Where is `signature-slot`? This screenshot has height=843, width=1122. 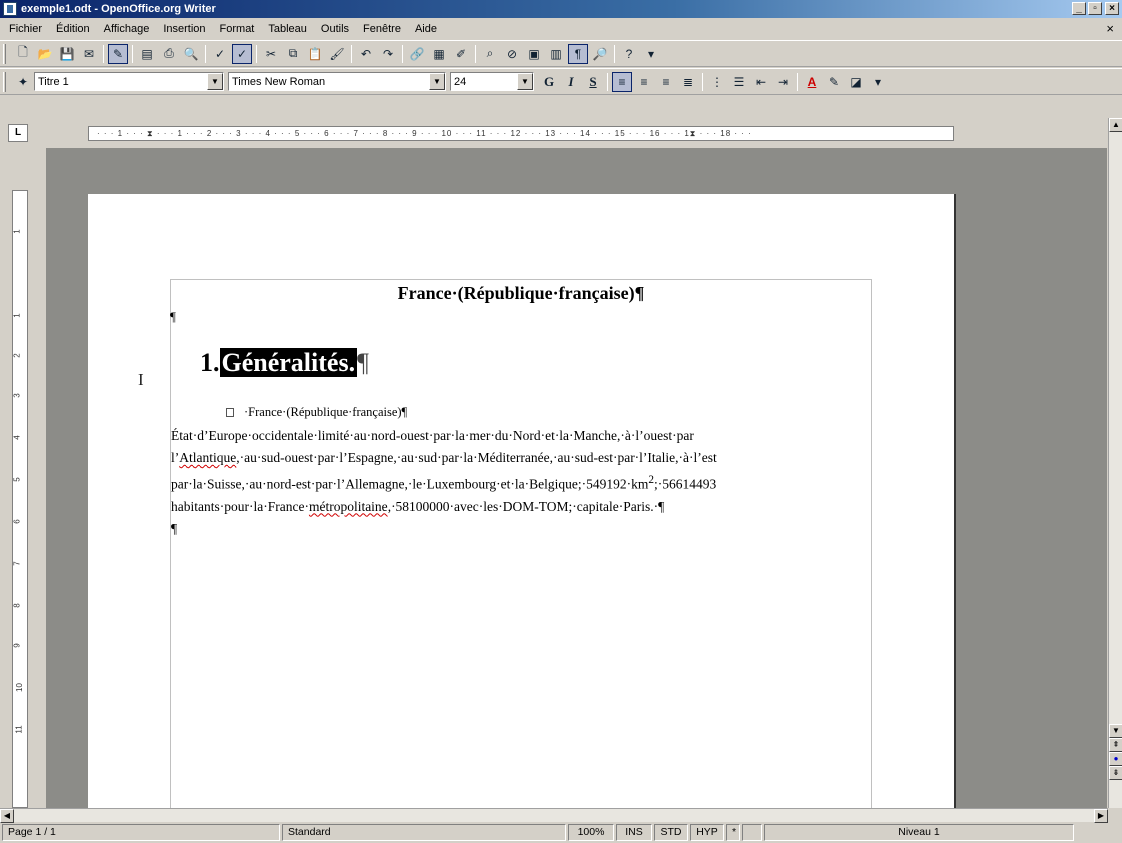 signature-slot is located at coordinates (752, 832).